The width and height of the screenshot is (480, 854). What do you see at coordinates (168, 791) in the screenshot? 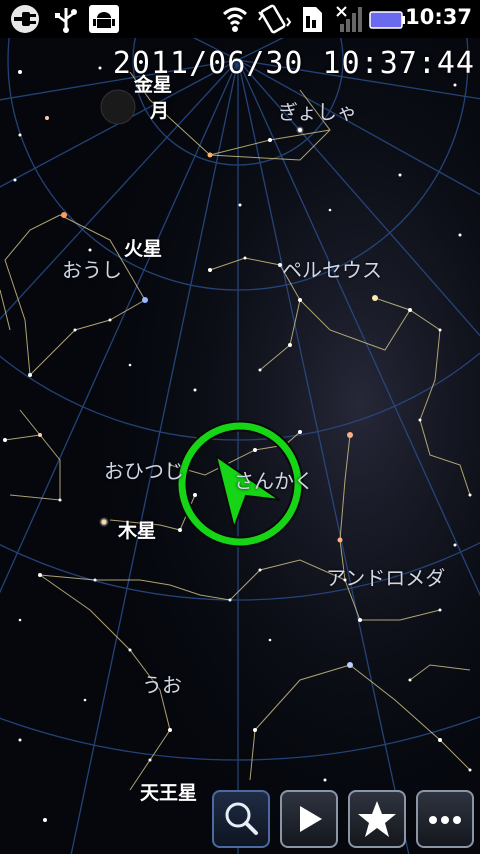
I see `planet-label-uranus: 天王星` at bounding box center [168, 791].